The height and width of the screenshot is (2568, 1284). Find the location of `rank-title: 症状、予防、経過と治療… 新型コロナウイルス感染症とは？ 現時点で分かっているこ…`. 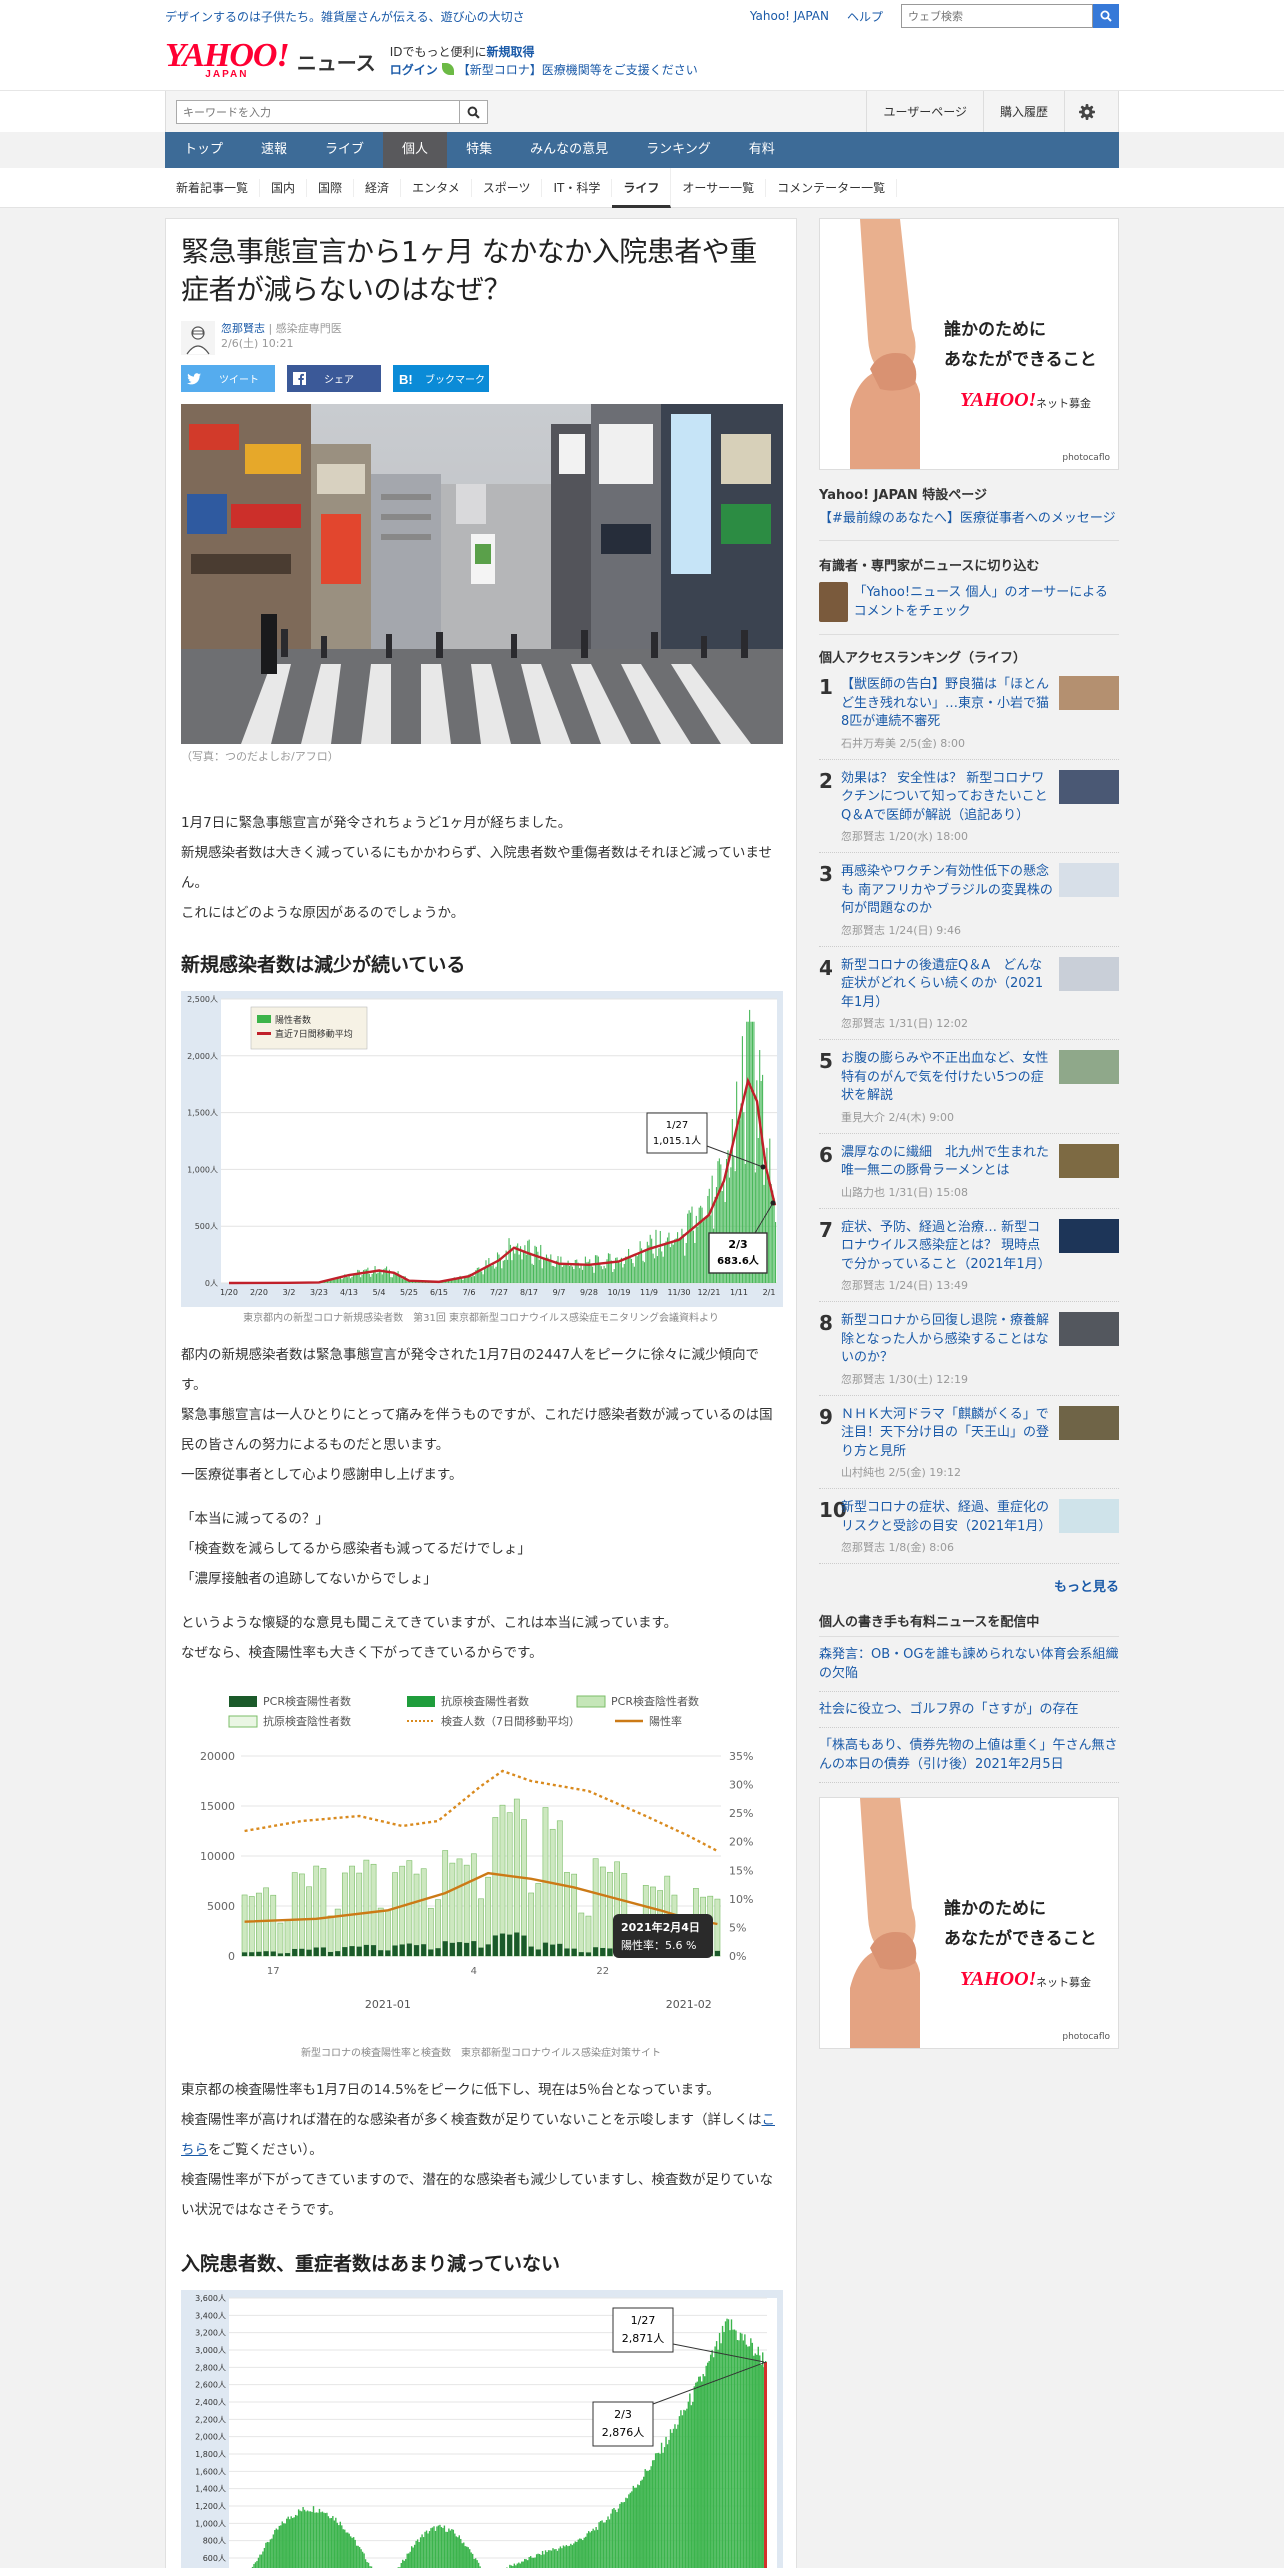

rank-title: 症状、予防、経過と治療… 新型コロナウイルス感染症とは？ 現時点で分かっているこ… is located at coordinates (947, 1247).